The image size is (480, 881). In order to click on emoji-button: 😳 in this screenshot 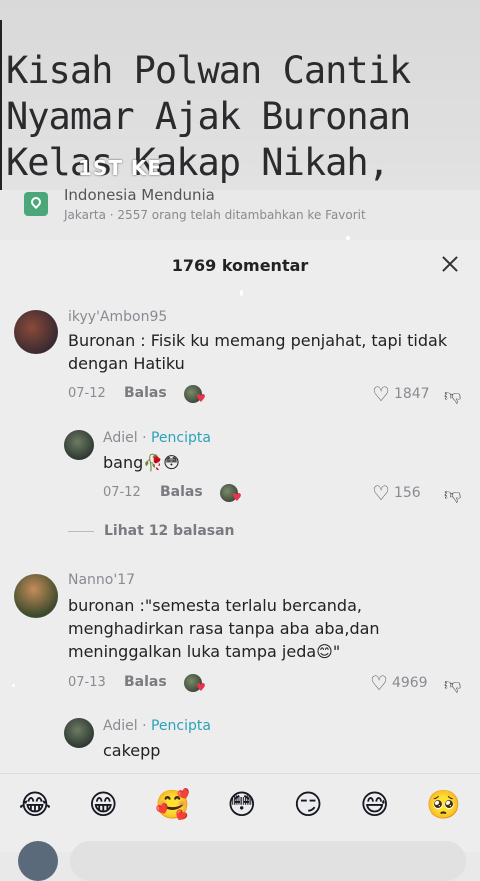, I will do `click(241, 804)`.